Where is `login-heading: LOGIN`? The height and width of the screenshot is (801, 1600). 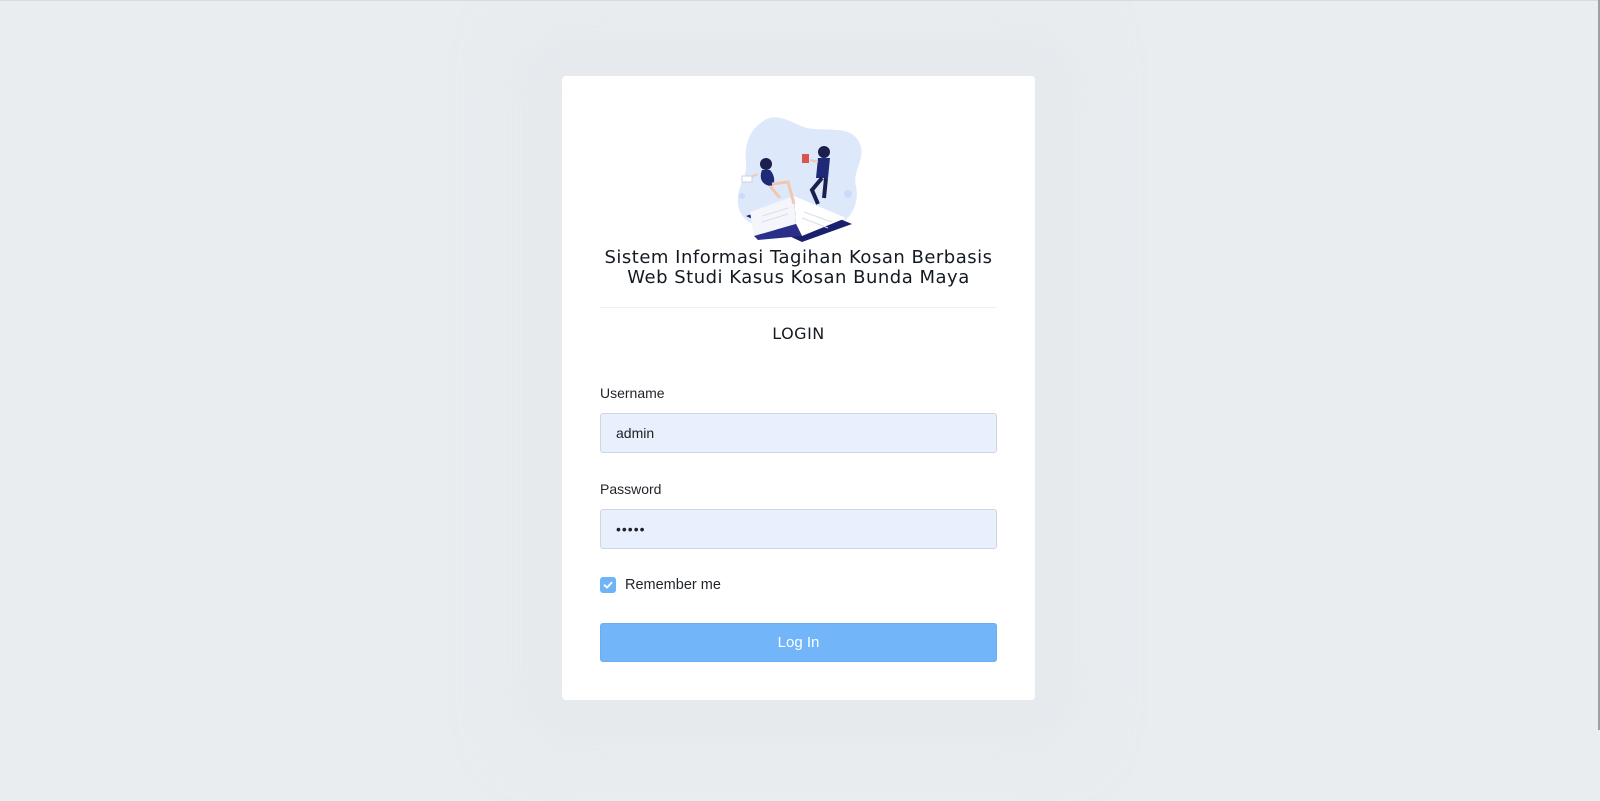 login-heading: LOGIN is located at coordinates (798, 333).